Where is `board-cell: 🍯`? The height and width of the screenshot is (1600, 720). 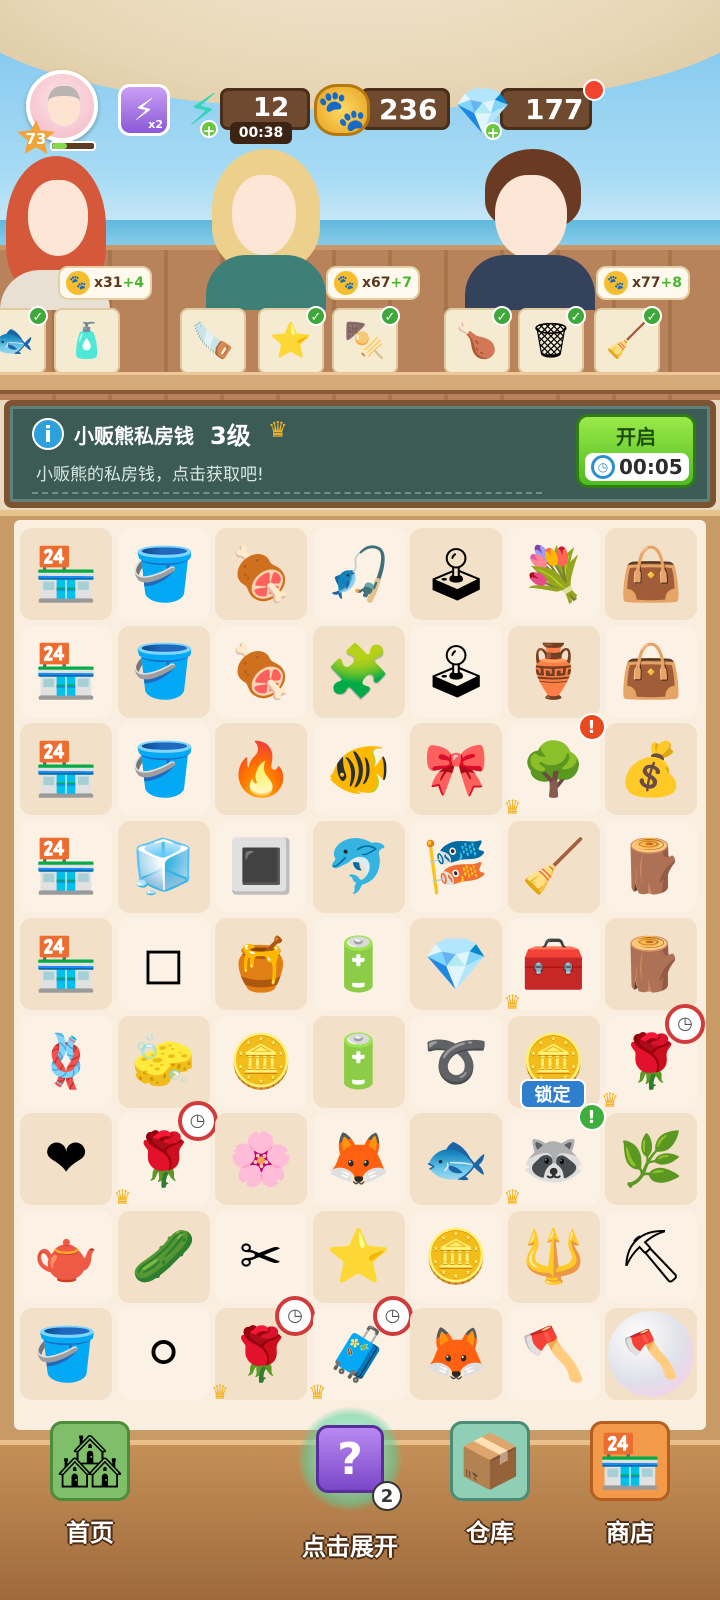 board-cell: 🍯 is located at coordinates (261, 964).